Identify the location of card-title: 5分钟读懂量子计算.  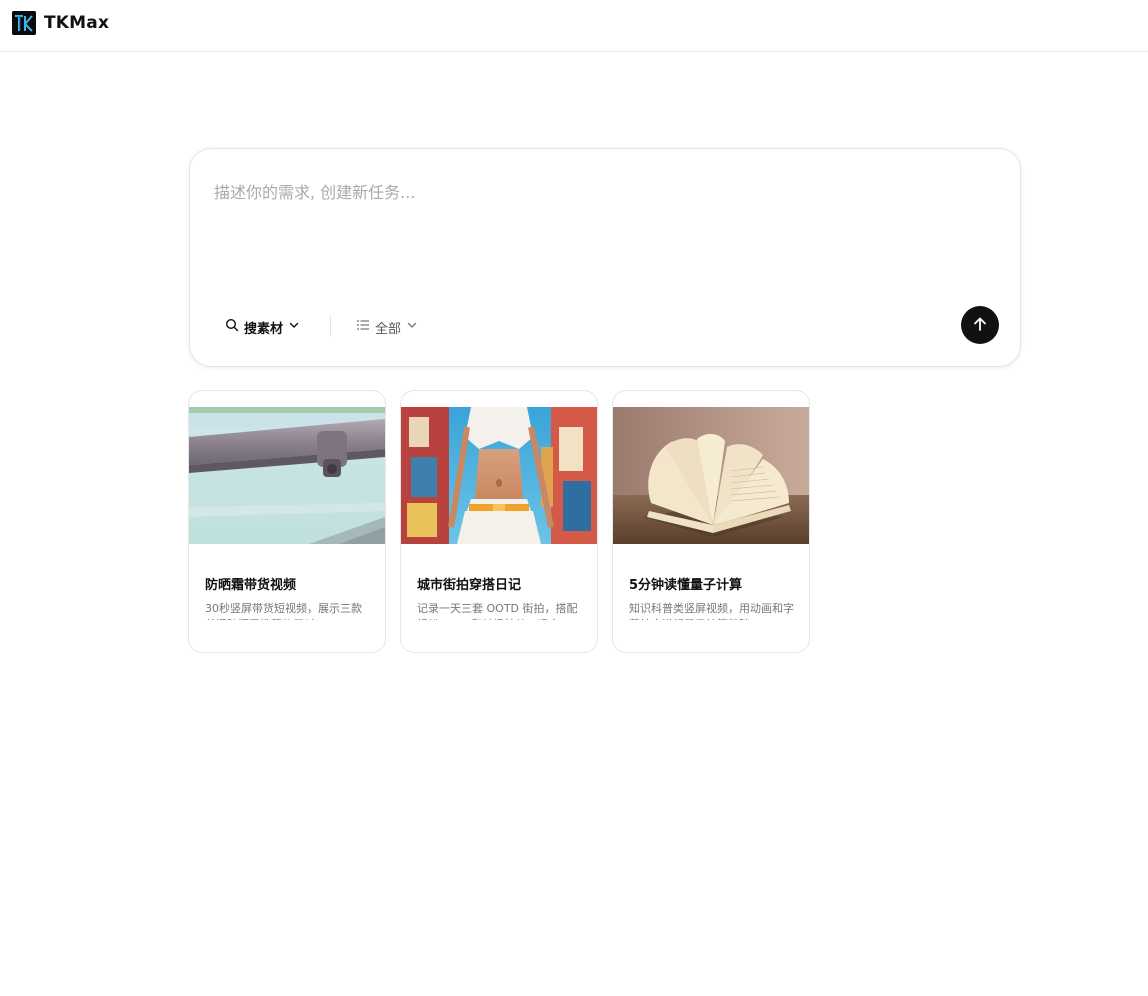
(686, 585).